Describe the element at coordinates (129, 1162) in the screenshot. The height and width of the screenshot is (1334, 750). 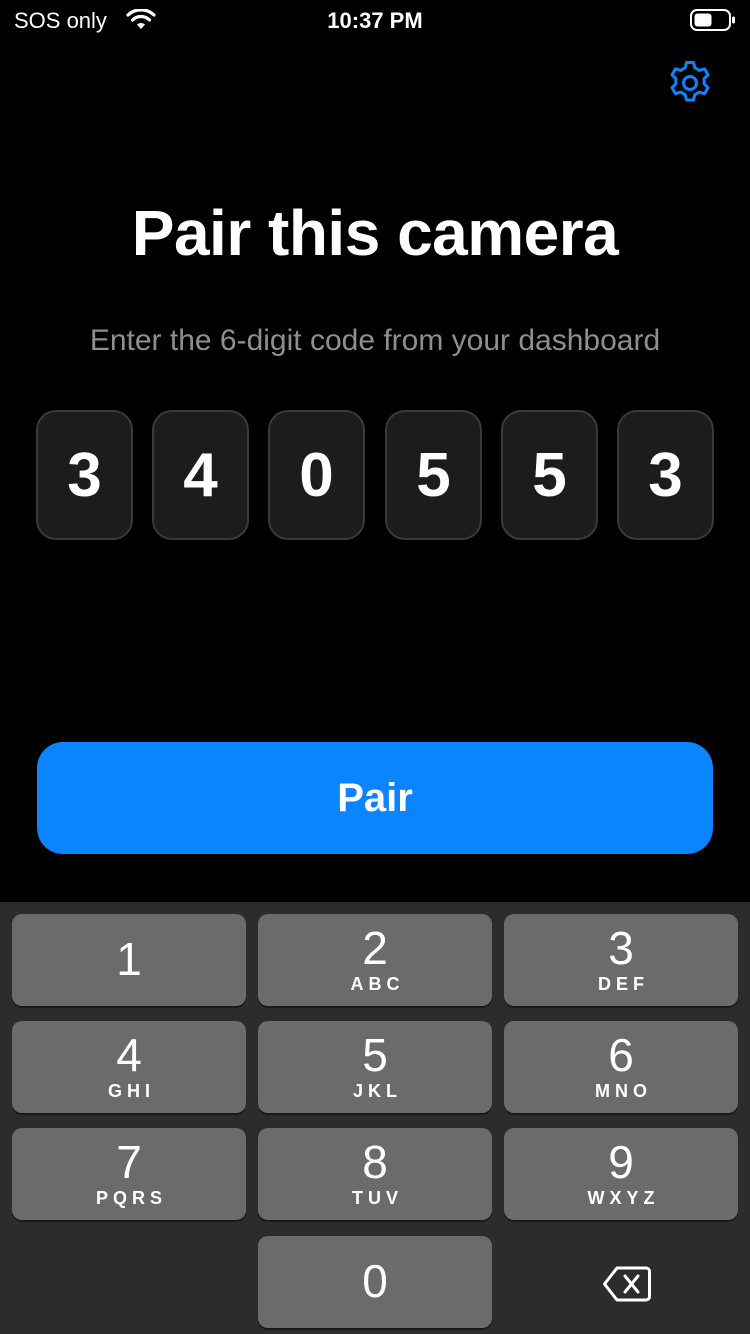
I see `key-number: 7` at that location.